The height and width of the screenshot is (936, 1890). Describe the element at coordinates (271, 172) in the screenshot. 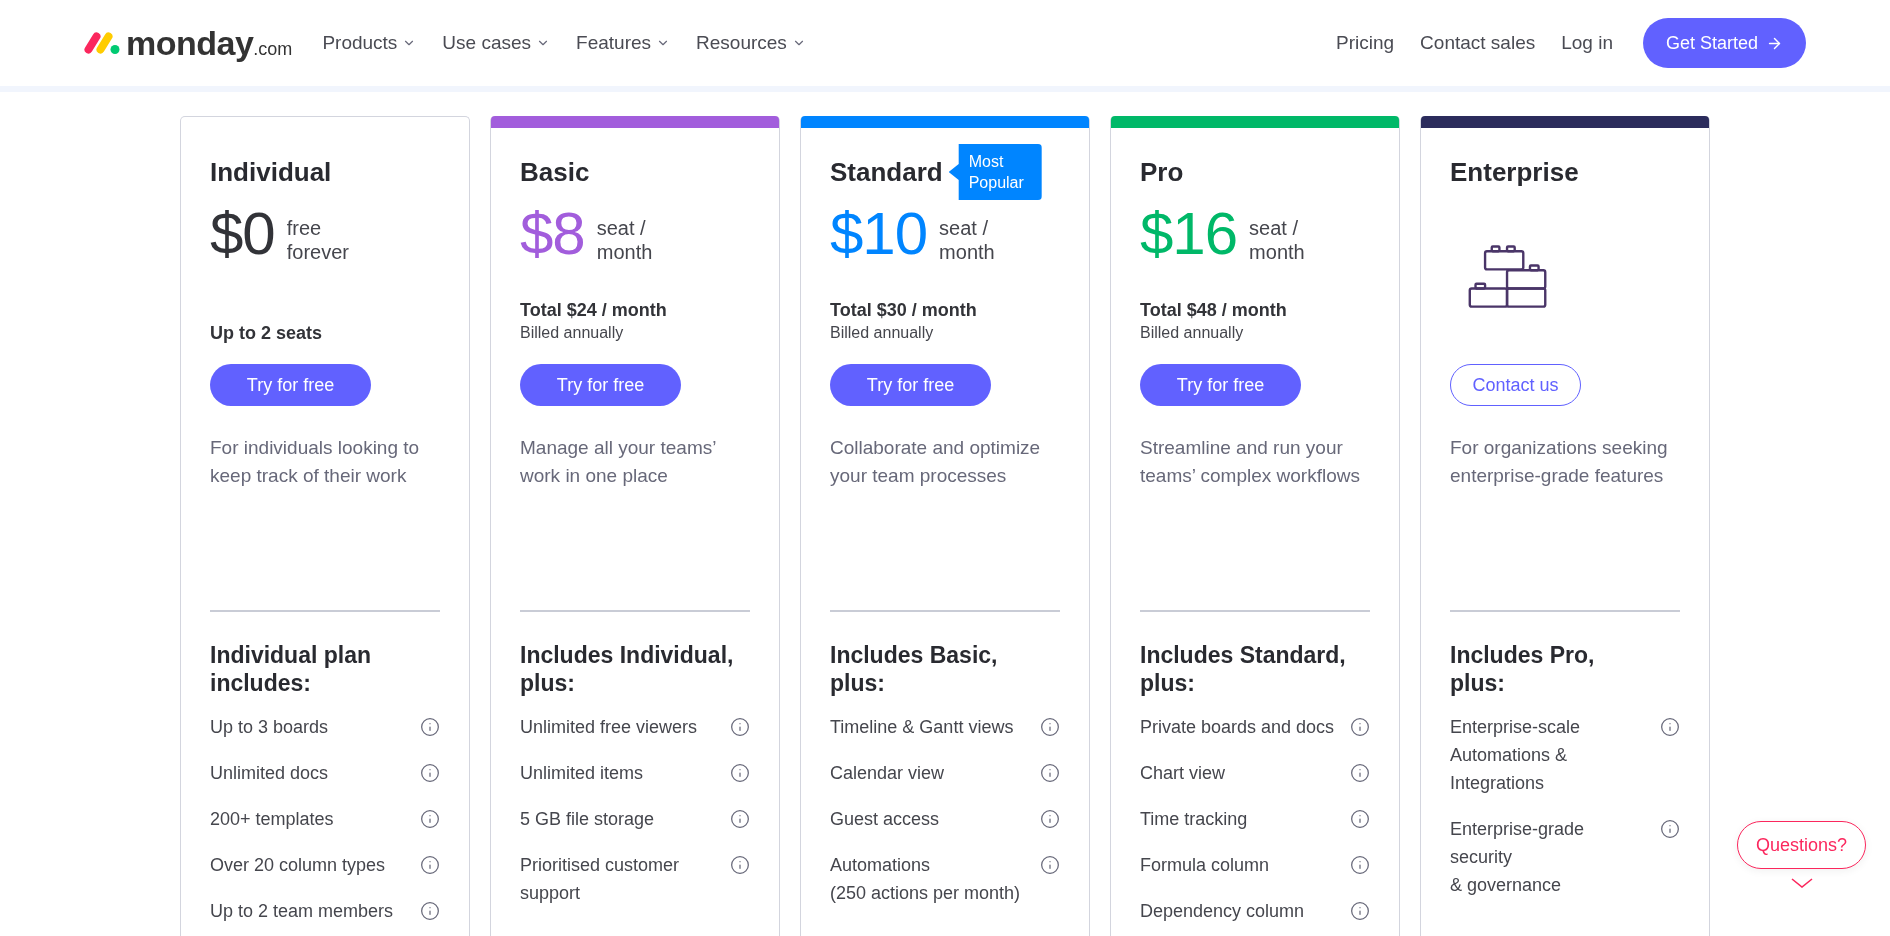

I see `plan-name: Individual` at that location.